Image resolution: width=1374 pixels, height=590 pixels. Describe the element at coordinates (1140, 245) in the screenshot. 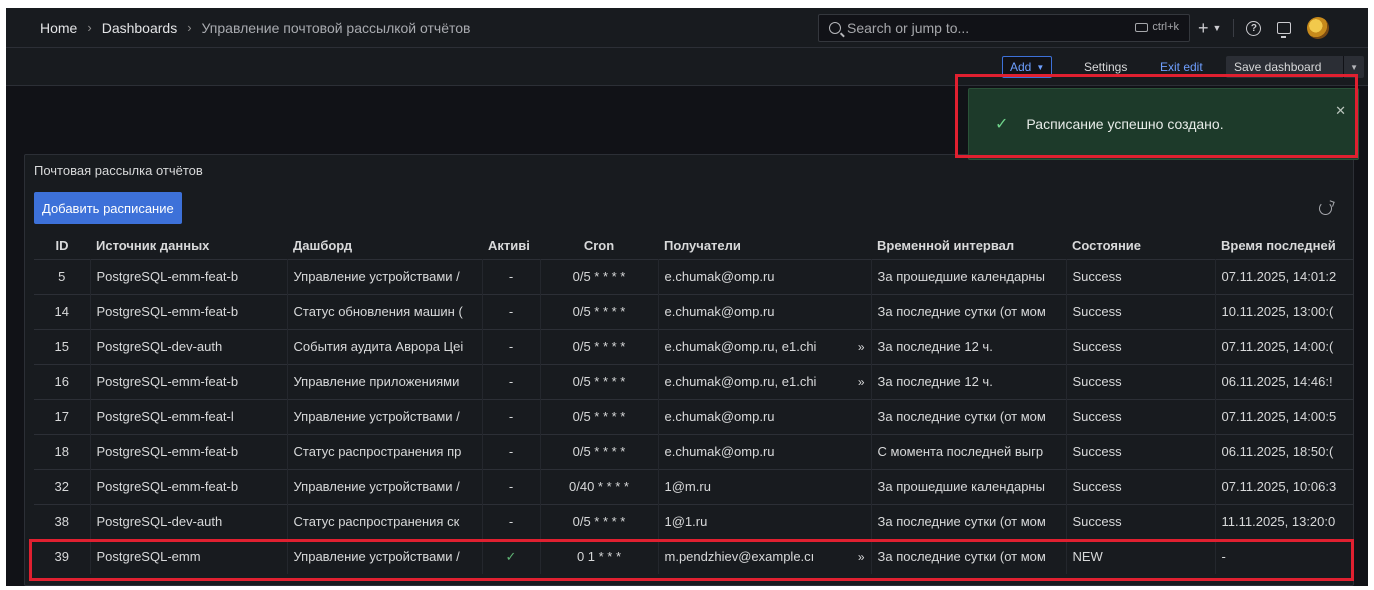

I see `column-header-state: Состояние` at that location.